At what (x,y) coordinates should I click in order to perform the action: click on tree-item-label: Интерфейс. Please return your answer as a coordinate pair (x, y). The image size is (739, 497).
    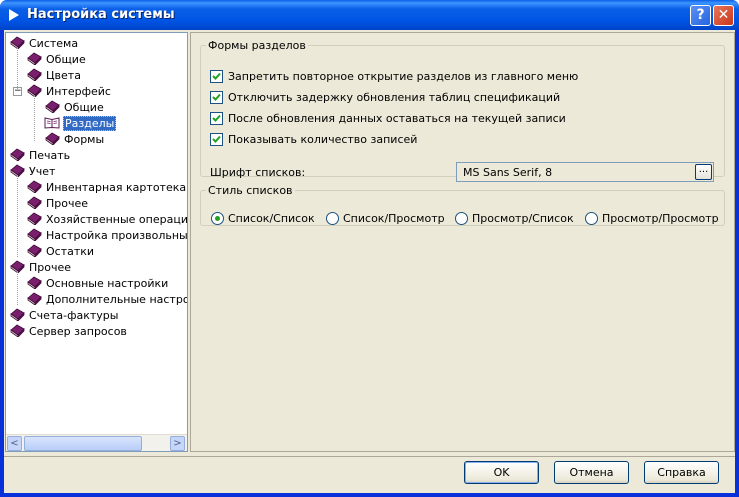
    Looking at the image, I should click on (78, 91).